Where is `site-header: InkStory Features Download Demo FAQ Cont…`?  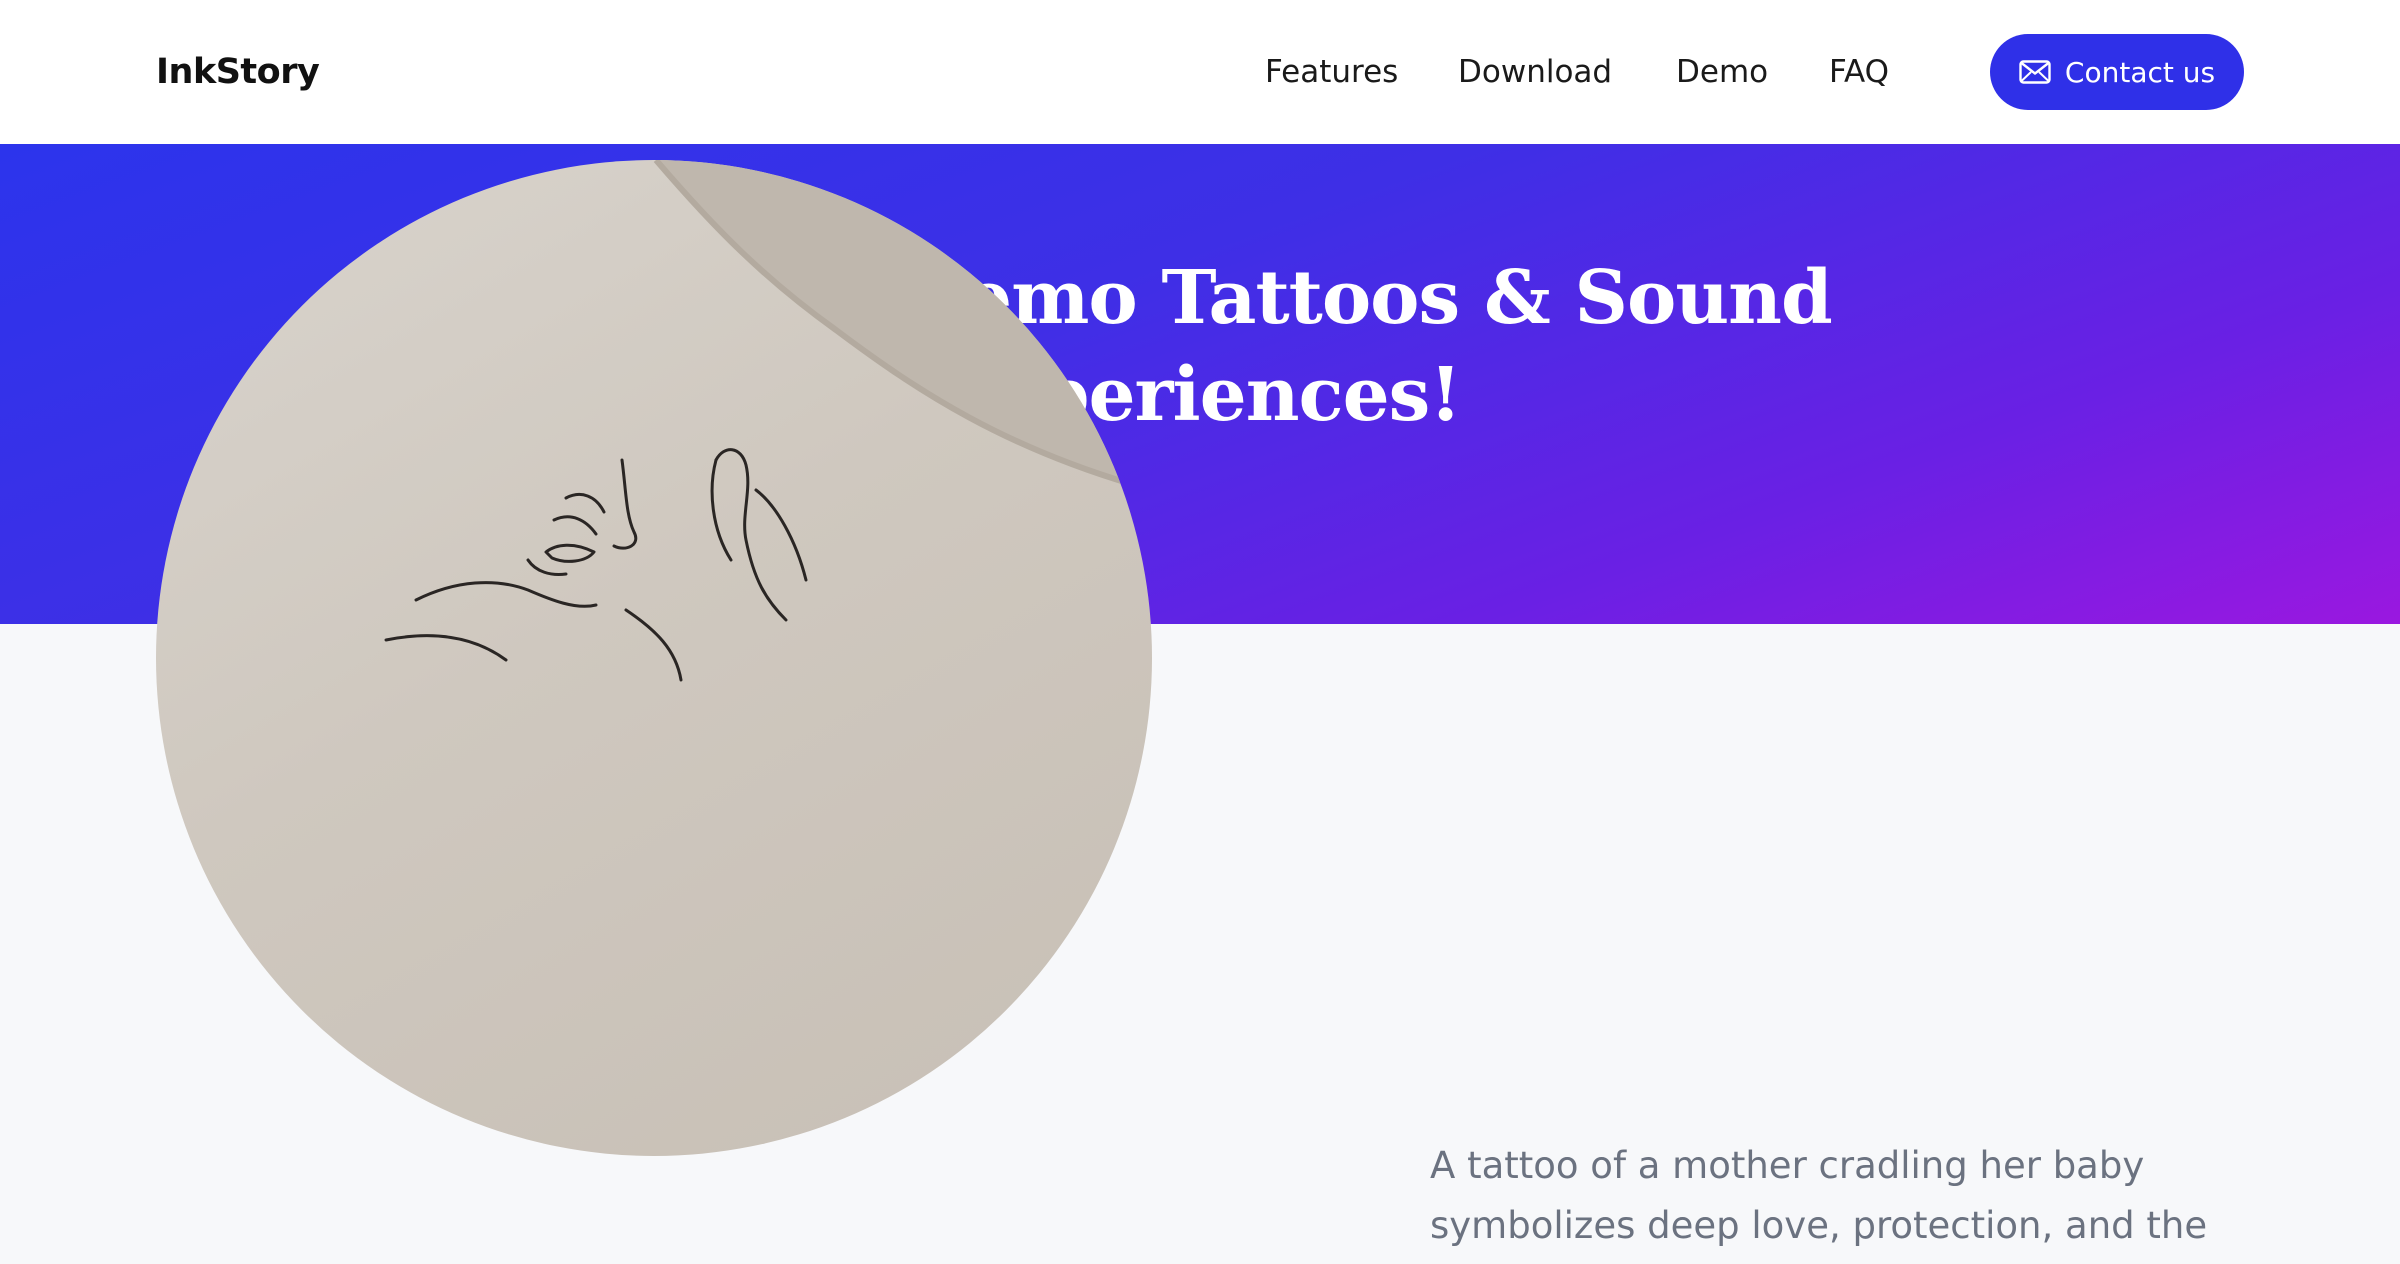
site-header: InkStory Features Download Demo FAQ Cont… is located at coordinates (1200, 72).